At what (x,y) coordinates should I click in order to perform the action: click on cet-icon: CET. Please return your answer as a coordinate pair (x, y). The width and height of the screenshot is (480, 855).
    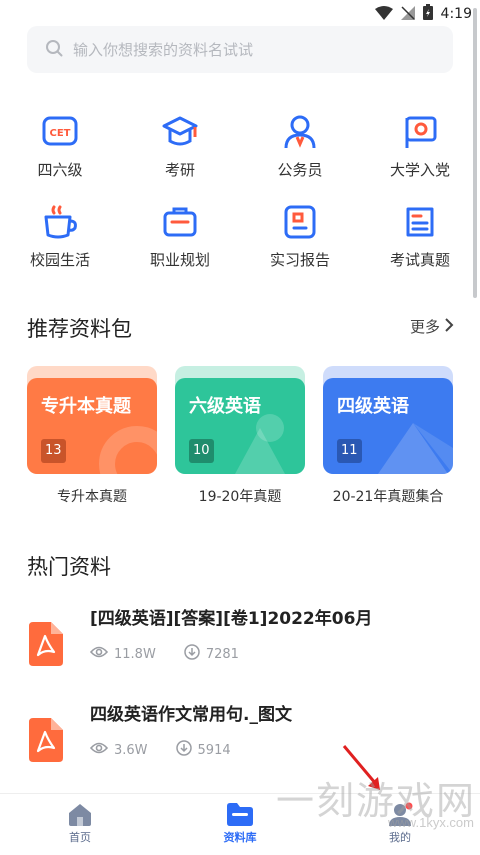
    Looking at the image, I should click on (60, 132).